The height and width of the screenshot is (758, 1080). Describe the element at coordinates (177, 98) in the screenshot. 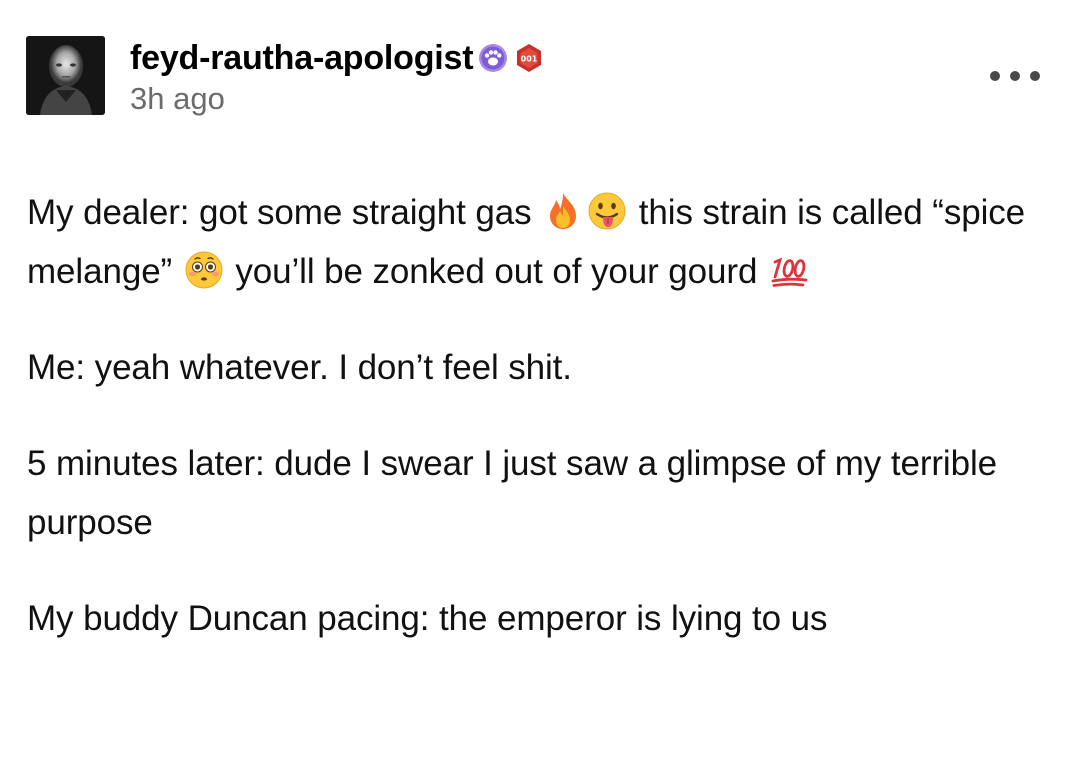

I see `post-timestamp: 3h ago` at that location.